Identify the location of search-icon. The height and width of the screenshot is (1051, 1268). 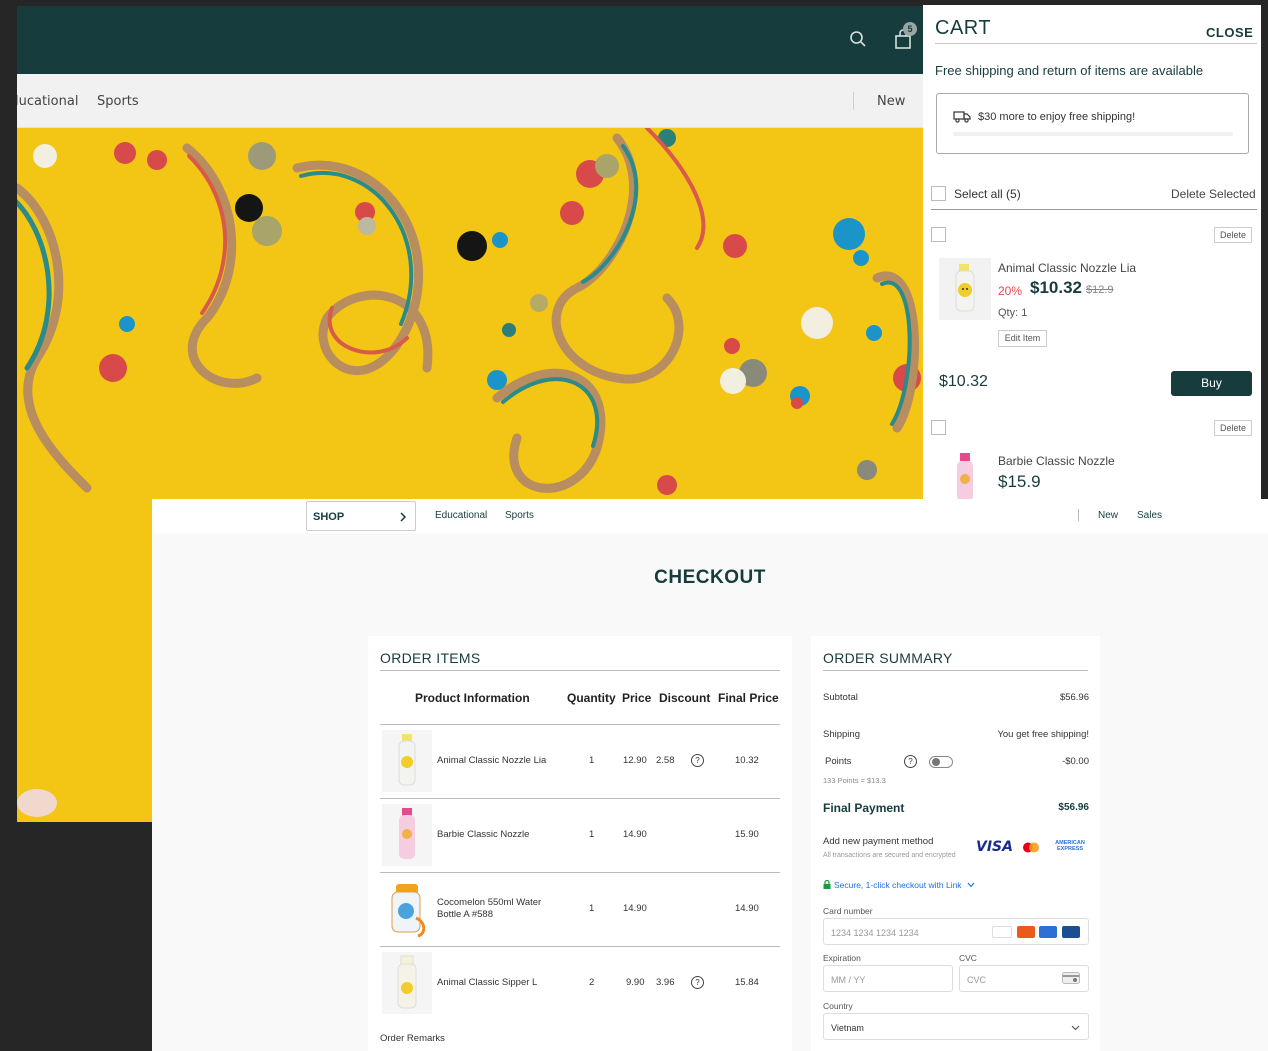
(858, 39).